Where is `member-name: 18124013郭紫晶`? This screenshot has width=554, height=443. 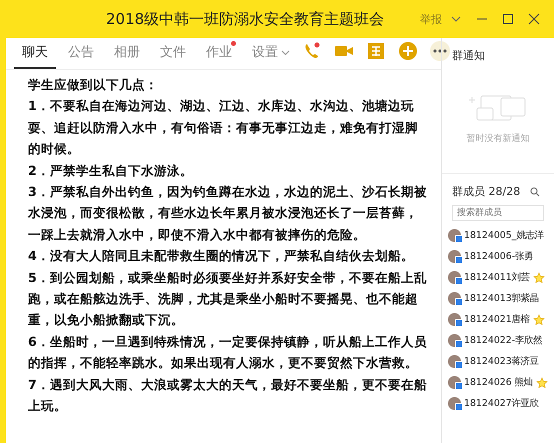
member-name: 18124013郭紫晶 is located at coordinates (501, 298).